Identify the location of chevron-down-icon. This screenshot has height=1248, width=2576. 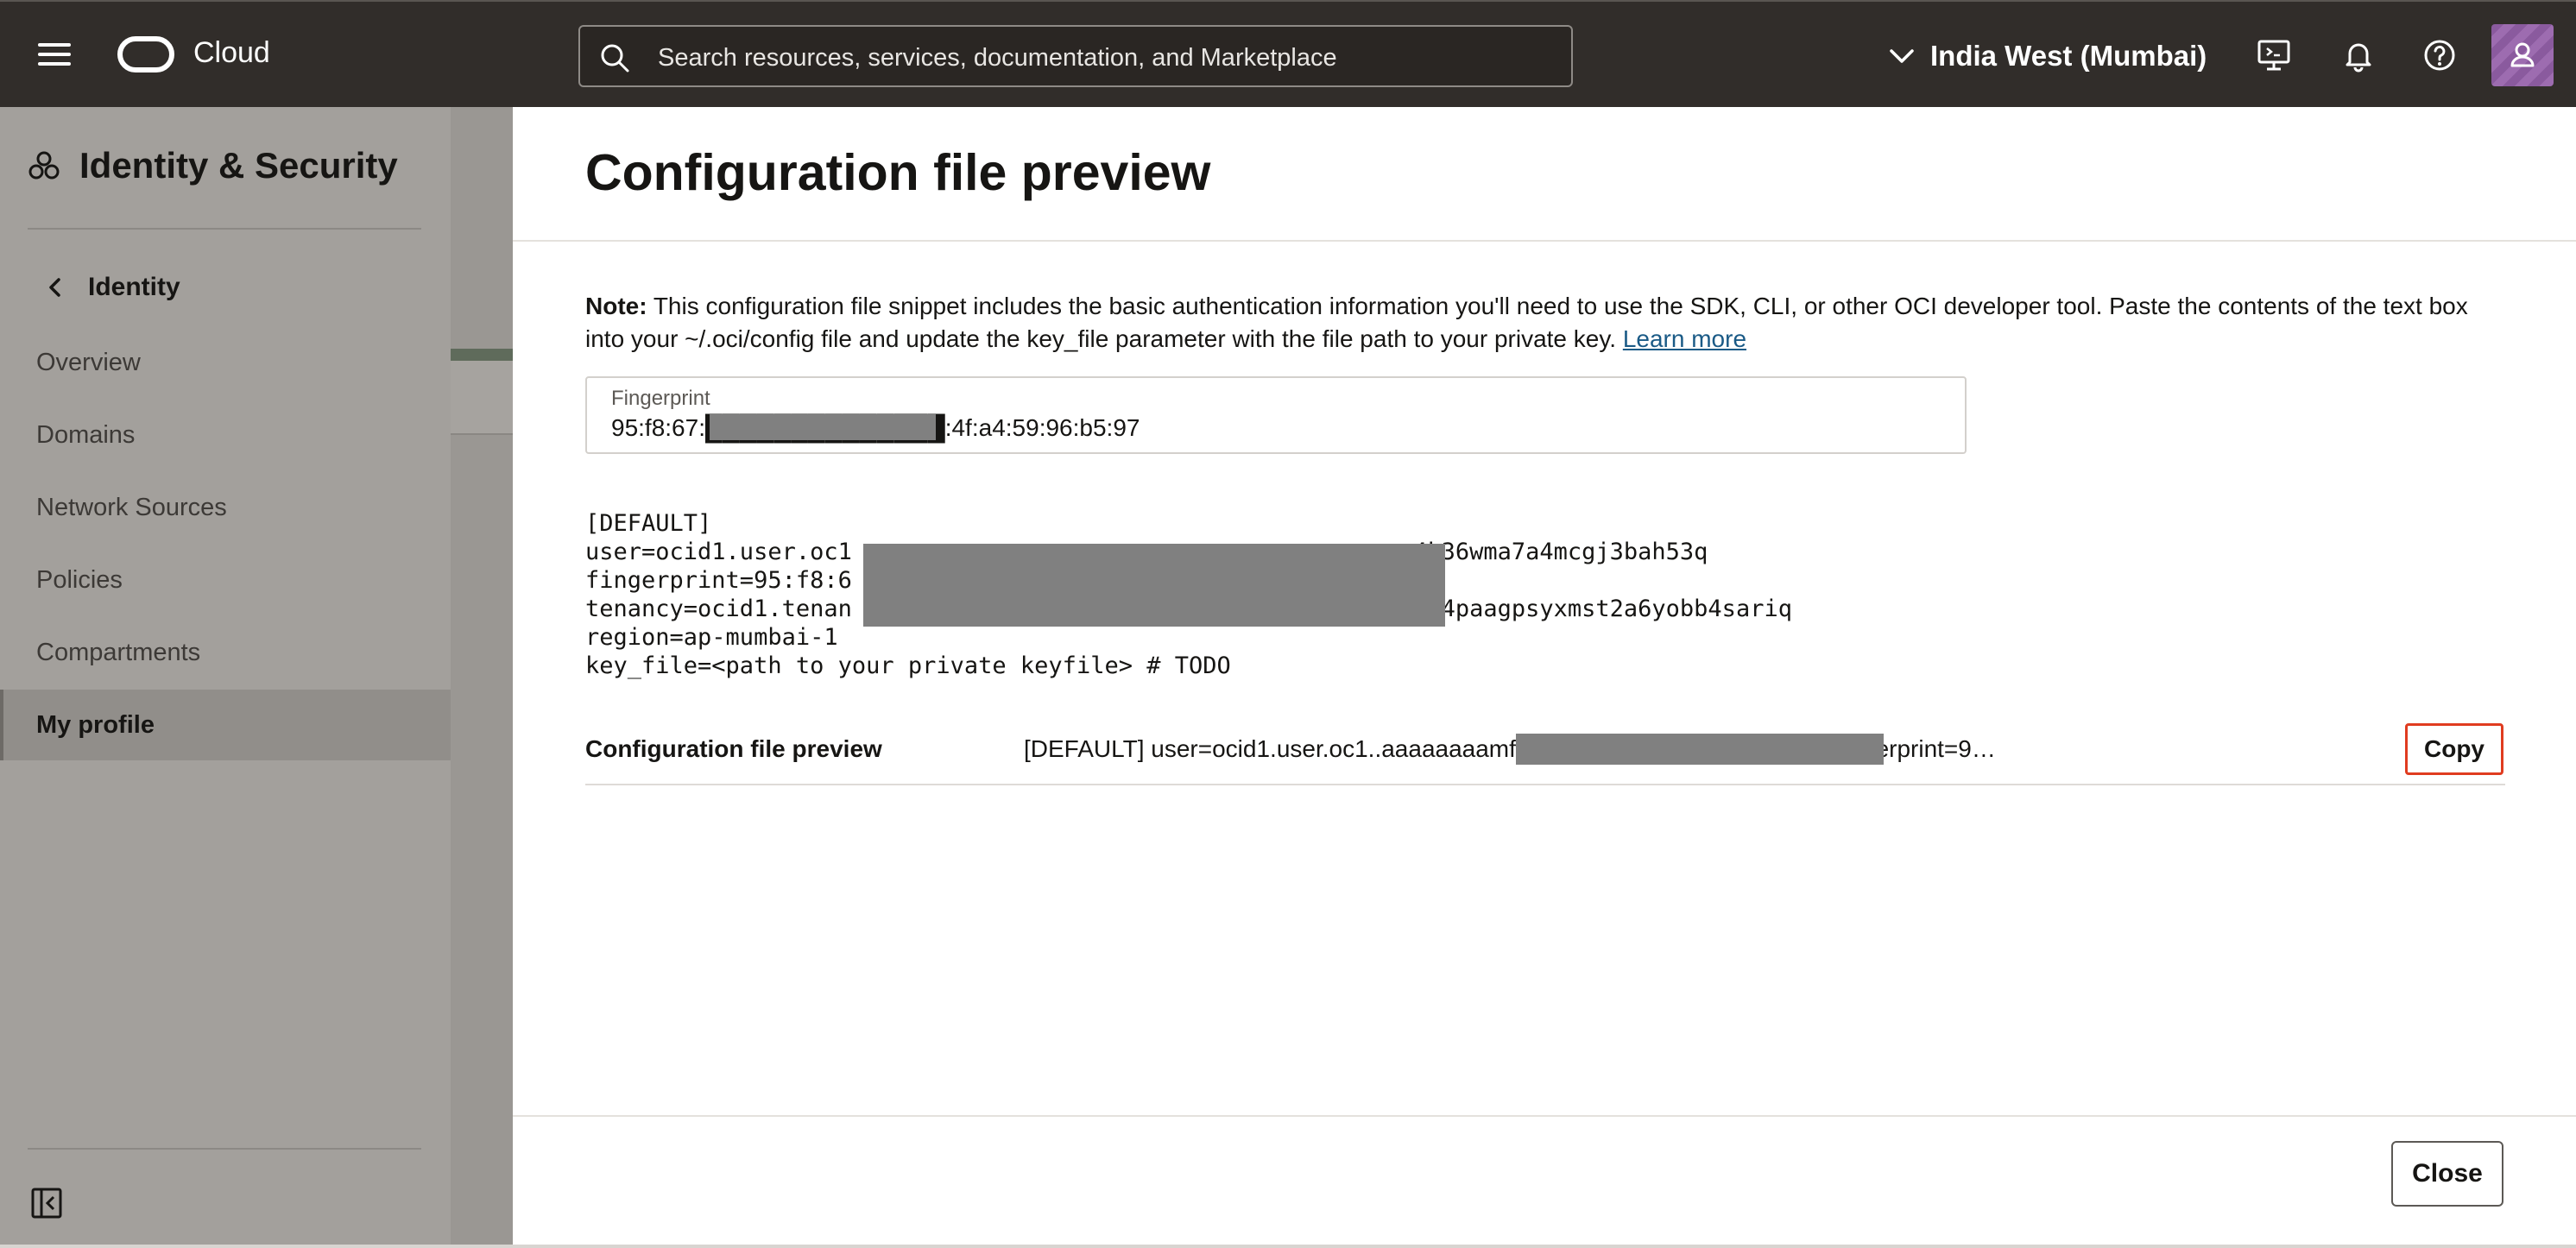
(1902, 56).